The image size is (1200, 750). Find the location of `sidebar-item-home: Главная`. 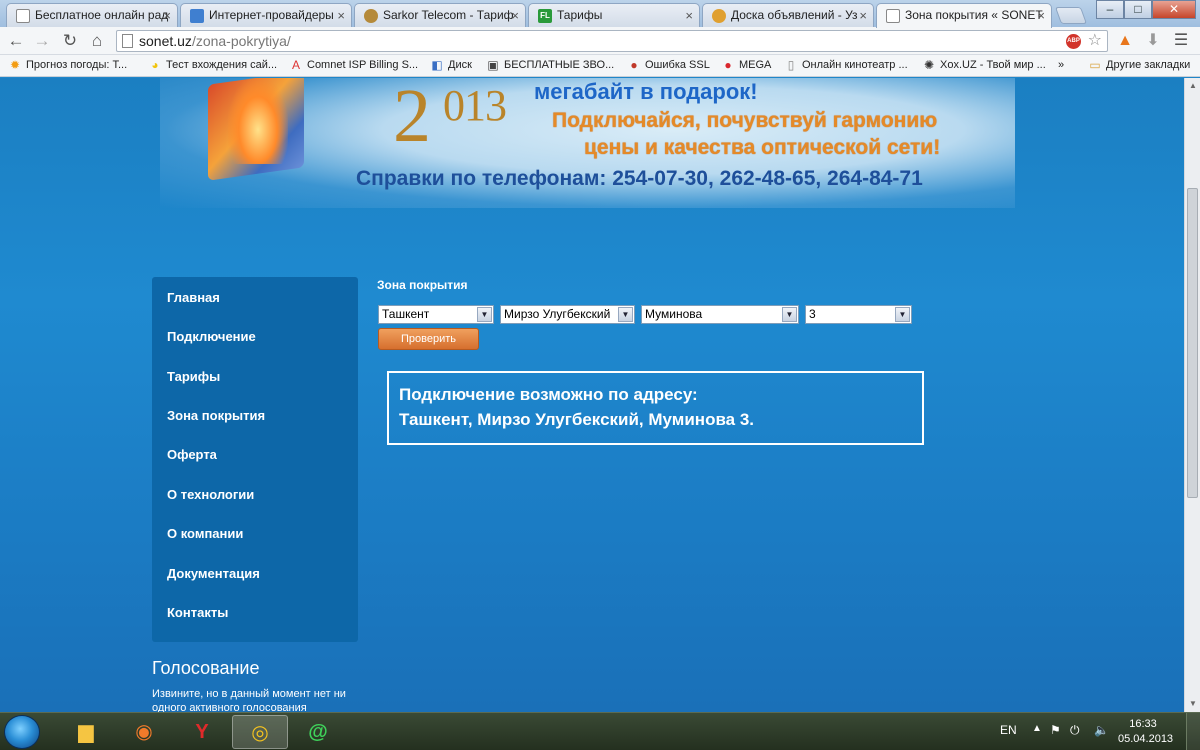

sidebar-item-home: Главная is located at coordinates (193, 297).